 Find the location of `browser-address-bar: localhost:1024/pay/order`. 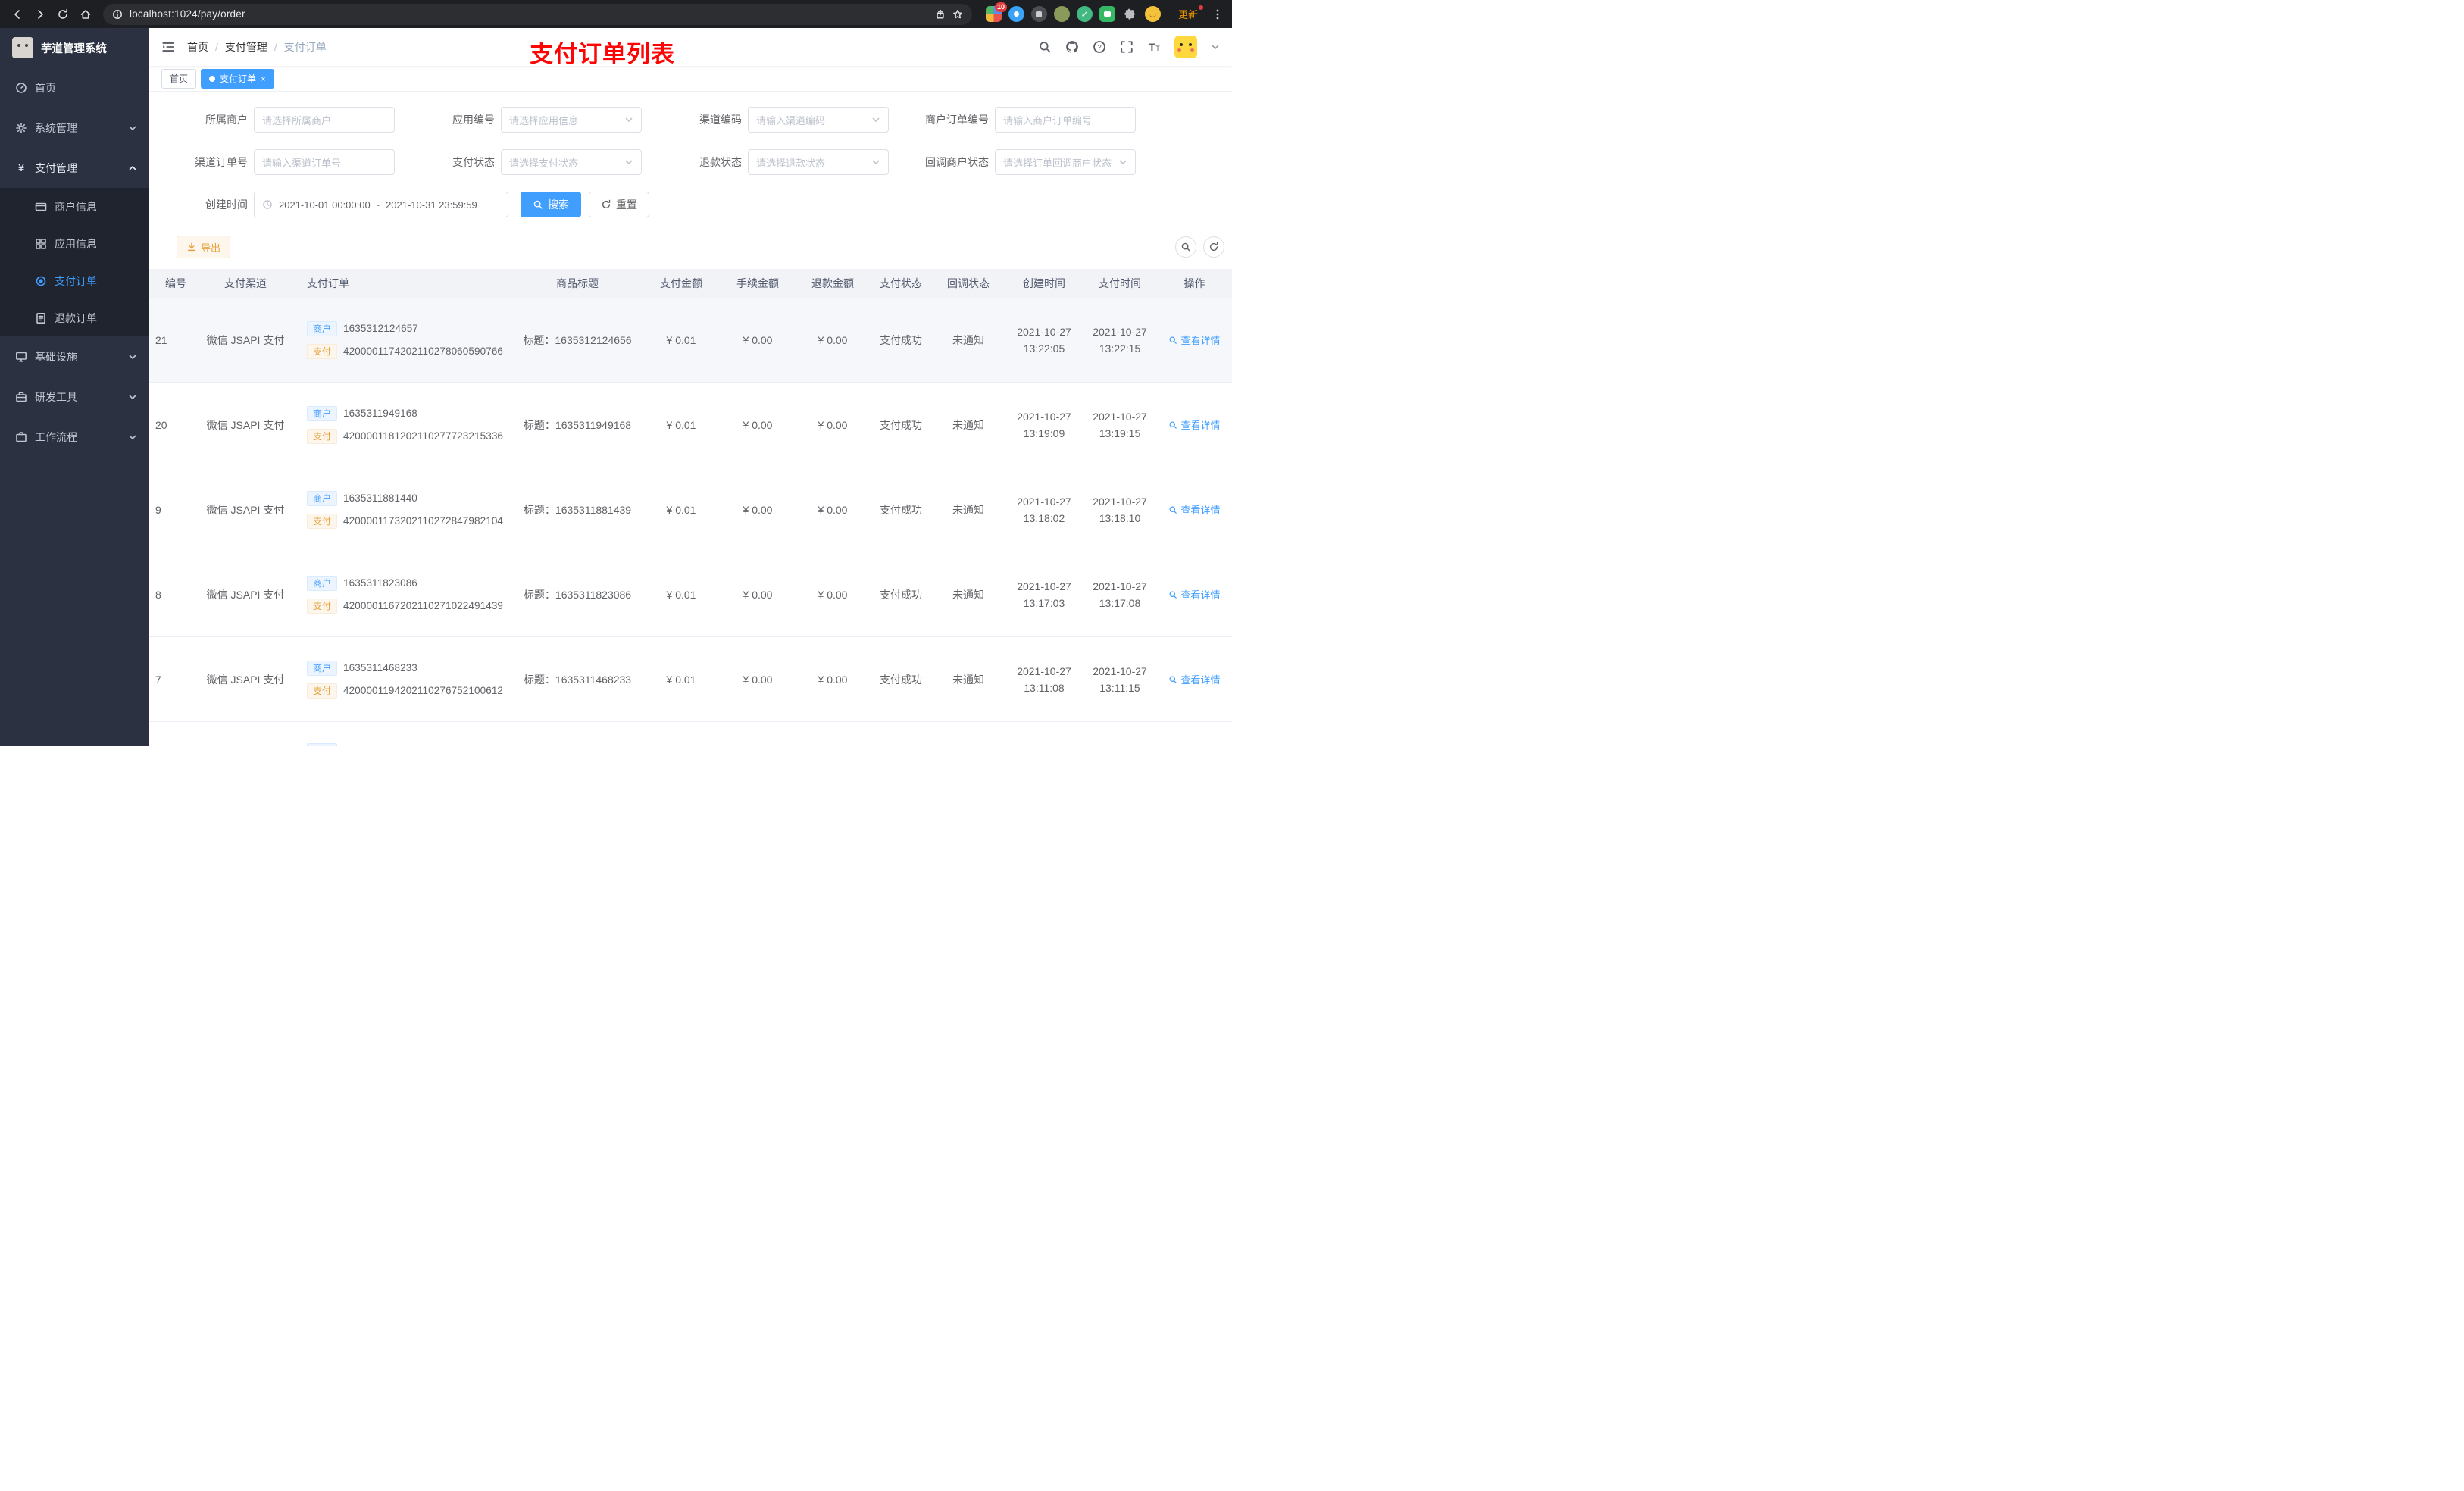

browser-address-bar: localhost:1024/pay/order is located at coordinates (537, 14).